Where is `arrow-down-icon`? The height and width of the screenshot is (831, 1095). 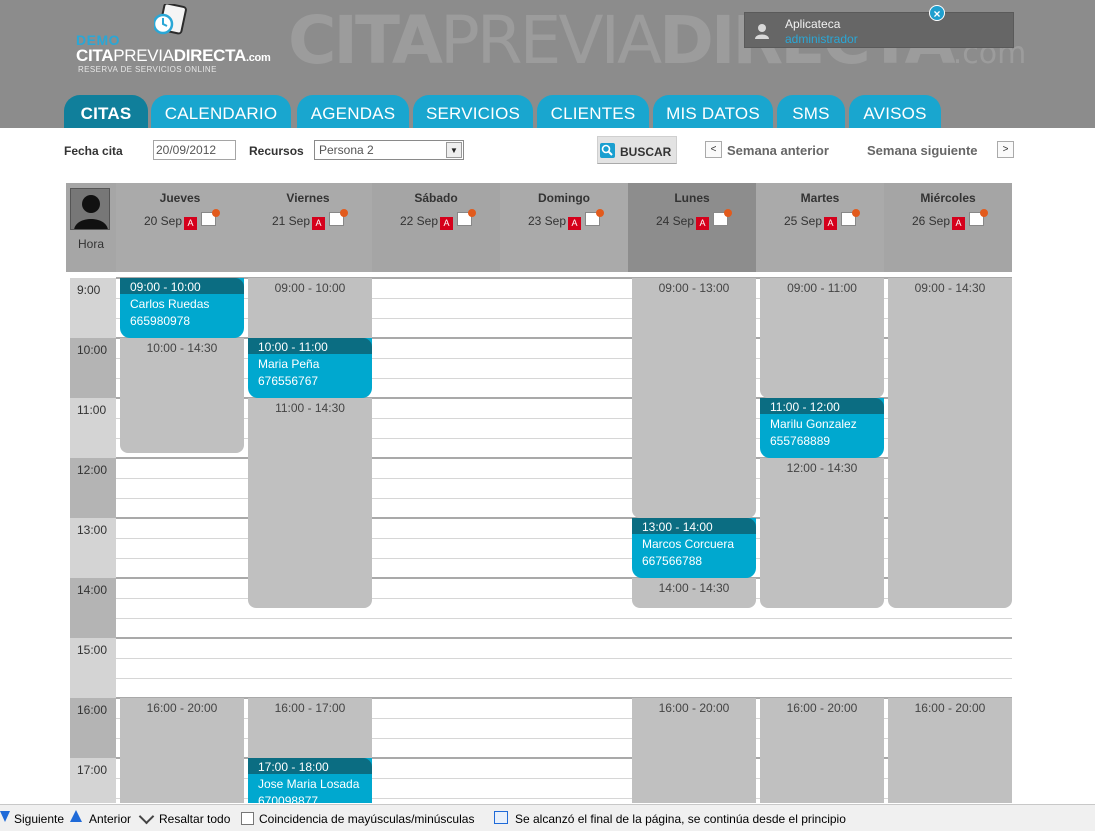 arrow-down-icon is located at coordinates (5, 816).